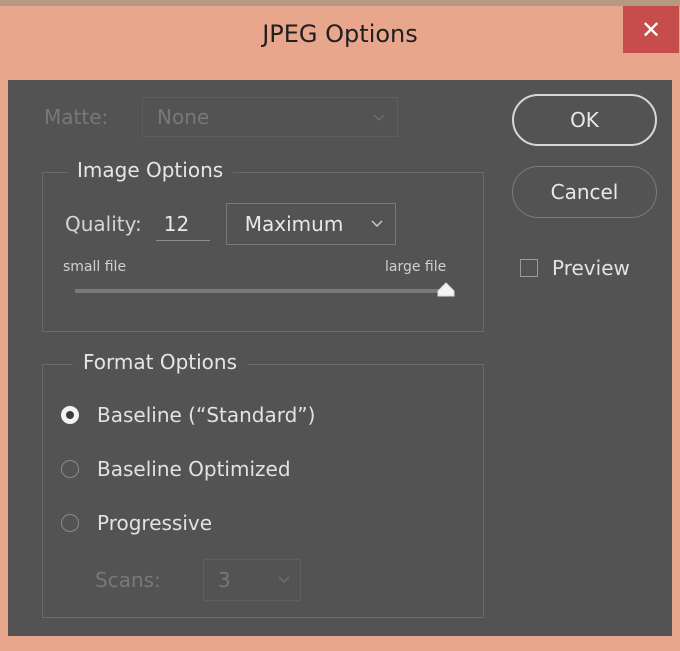 The height and width of the screenshot is (651, 680). I want to click on title-bar: JPEG Options ✕, so click(340, 41).